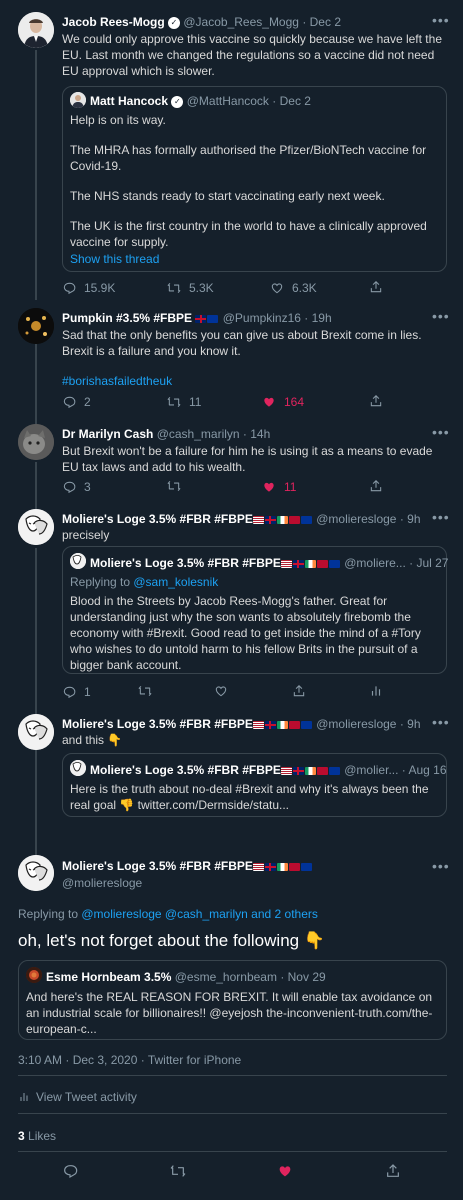  Describe the element at coordinates (70, 1171) in the screenshot. I see `reply-button` at that location.